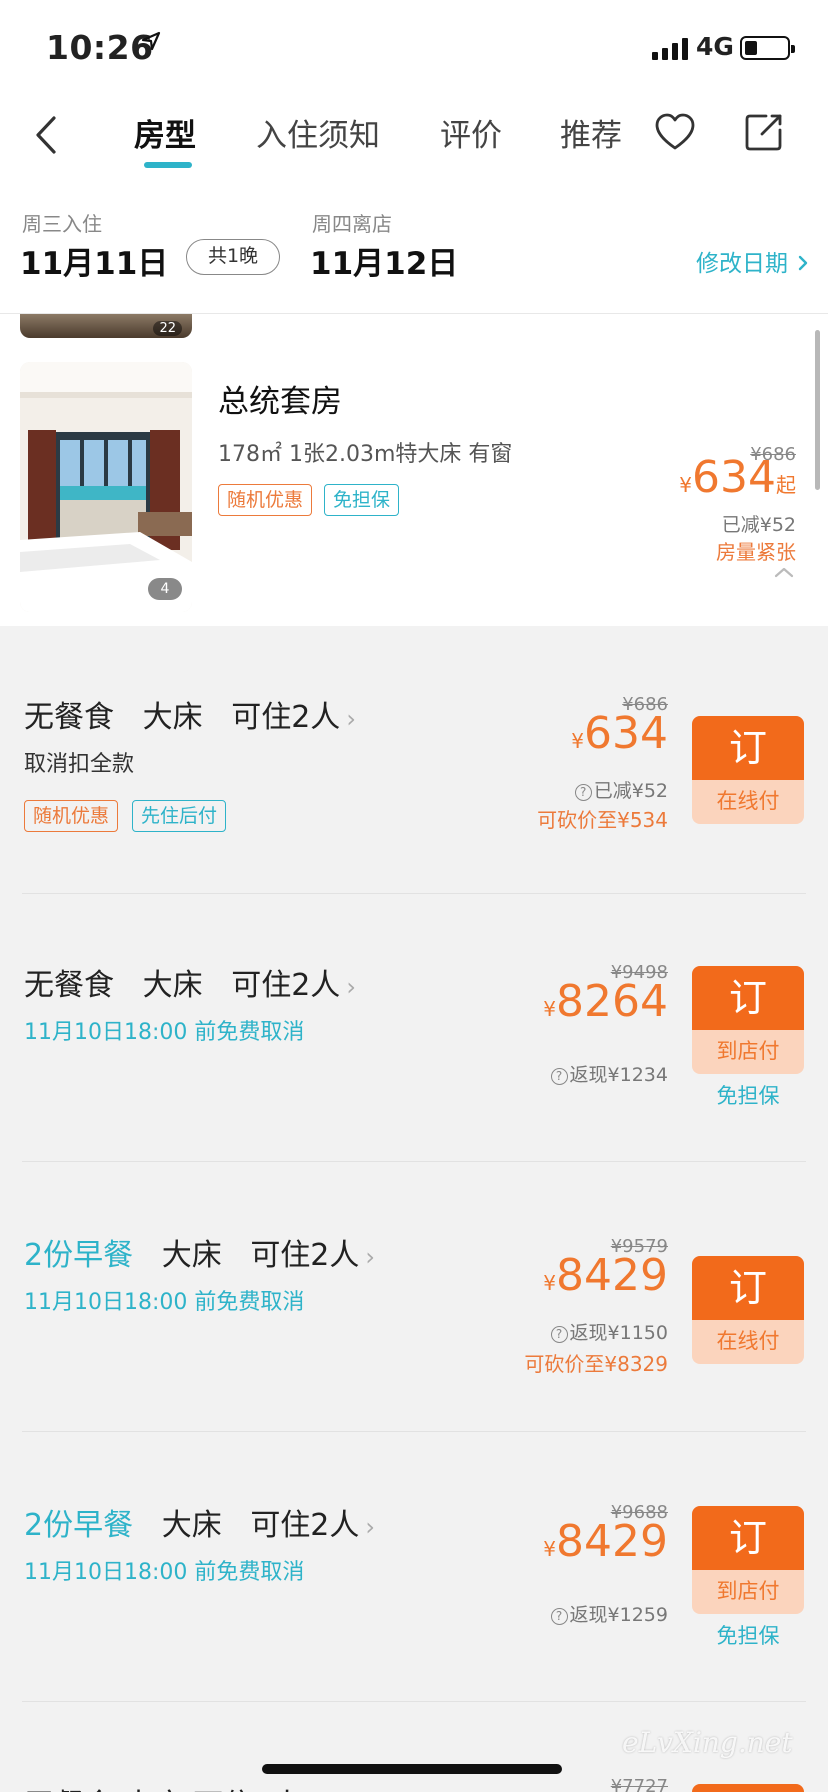 This screenshot has height=1792, width=828. What do you see at coordinates (352, 224) in the screenshot?
I see `checkout-label: 周四离店` at bounding box center [352, 224].